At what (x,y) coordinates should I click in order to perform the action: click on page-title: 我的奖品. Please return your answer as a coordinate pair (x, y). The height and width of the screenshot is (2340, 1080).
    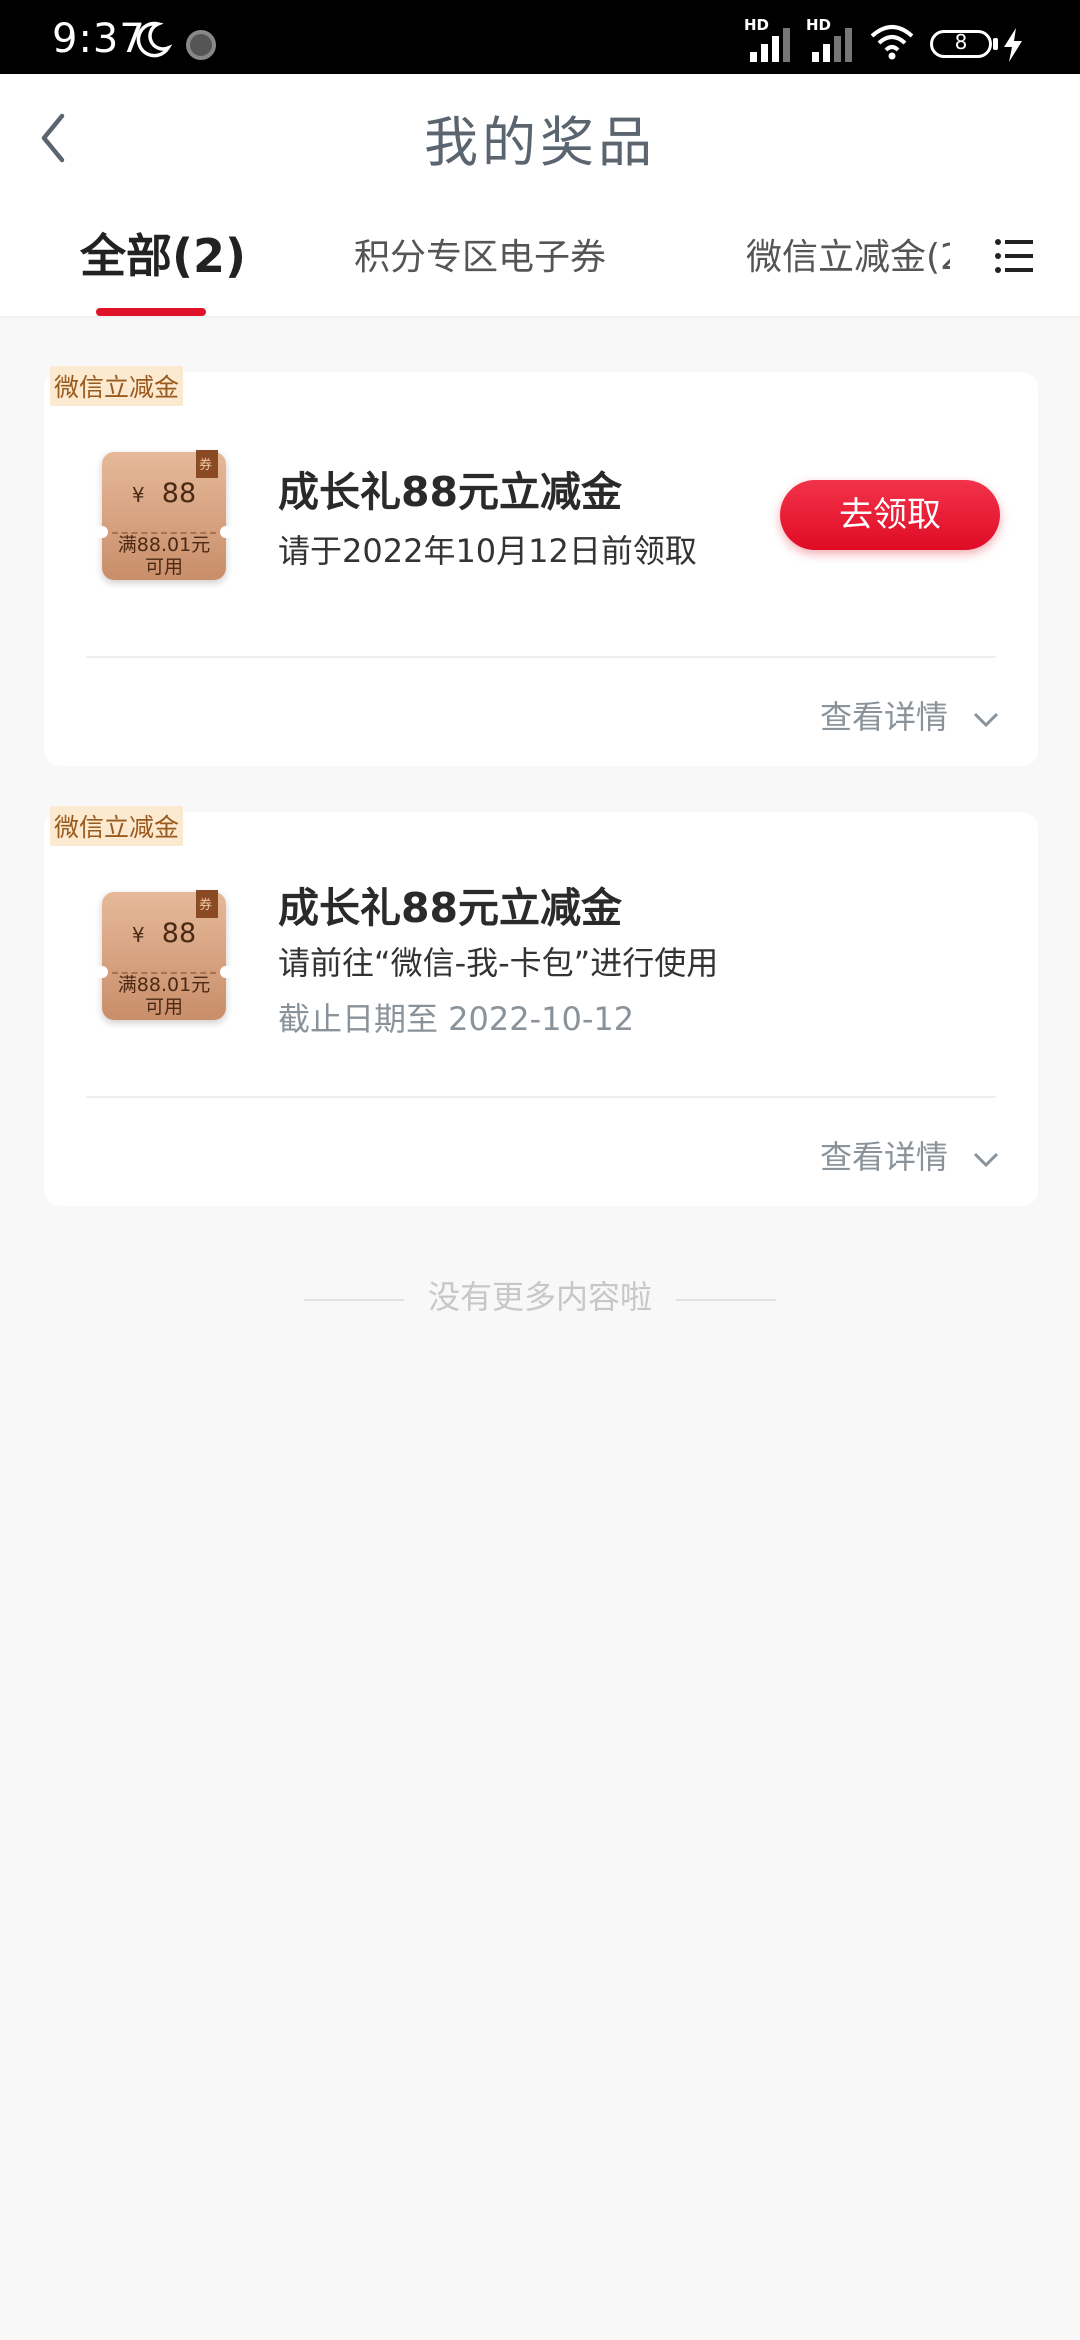
    Looking at the image, I should click on (540, 142).